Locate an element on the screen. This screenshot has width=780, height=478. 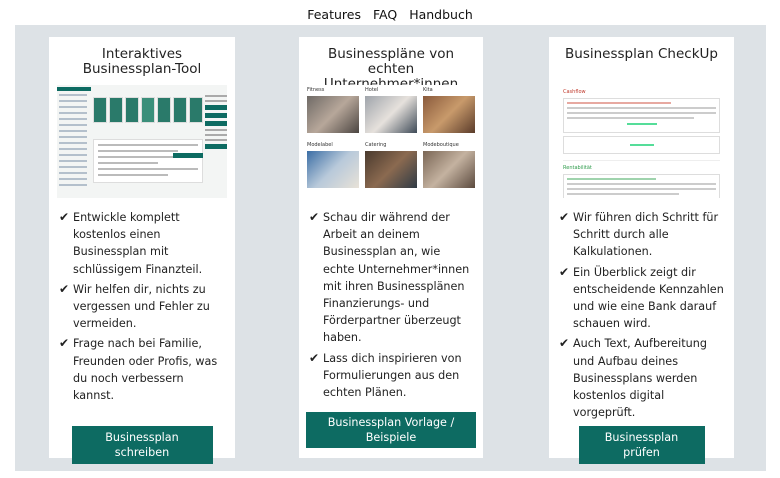
photo-tile: Catering is located at coordinates (391, 165).